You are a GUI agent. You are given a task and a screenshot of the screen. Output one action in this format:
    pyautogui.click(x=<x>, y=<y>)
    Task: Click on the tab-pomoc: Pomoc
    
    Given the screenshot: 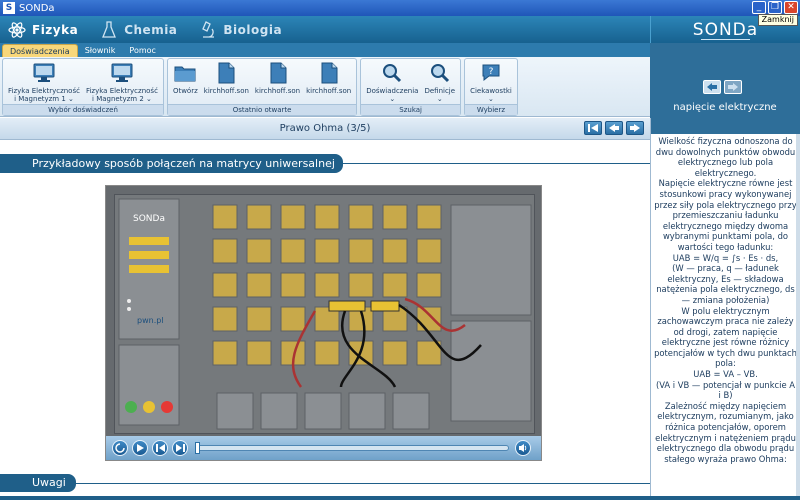 What is the action you would take?
    pyautogui.click(x=142, y=50)
    